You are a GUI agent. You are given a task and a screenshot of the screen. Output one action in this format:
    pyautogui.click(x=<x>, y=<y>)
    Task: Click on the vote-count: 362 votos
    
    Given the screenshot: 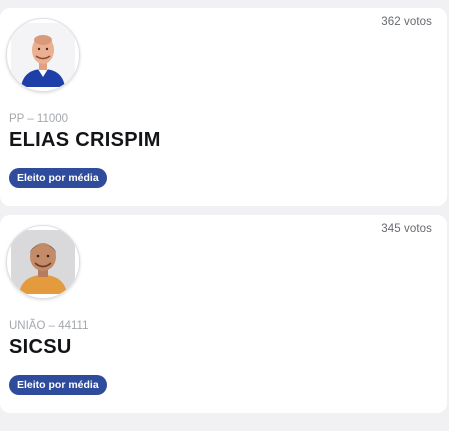 What is the action you would take?
    pyautogui.click(x=406, y=22)
    